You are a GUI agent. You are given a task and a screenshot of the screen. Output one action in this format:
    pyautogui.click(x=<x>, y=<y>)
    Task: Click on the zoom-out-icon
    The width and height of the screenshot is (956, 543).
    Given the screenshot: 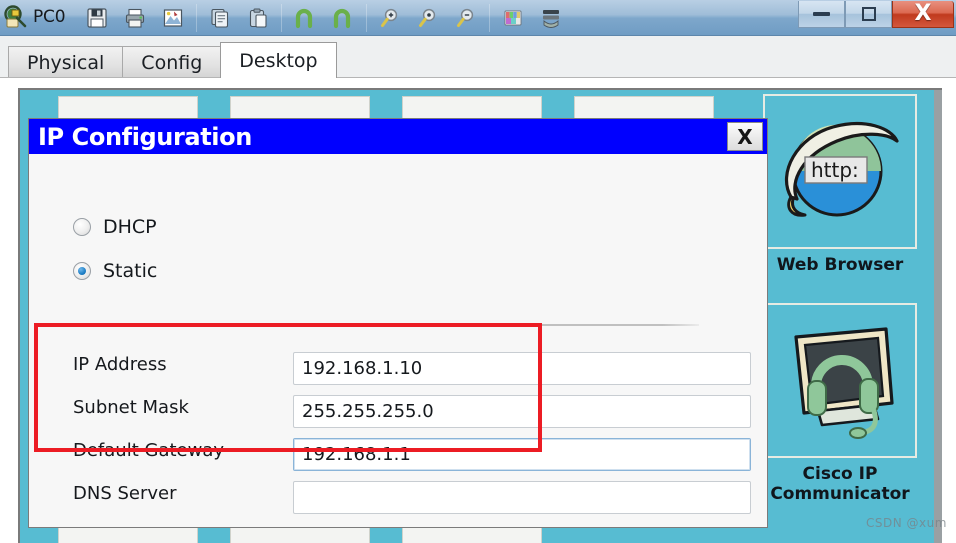 What is the action you would take?
    pyautogui.click(x=466, y=18)
    